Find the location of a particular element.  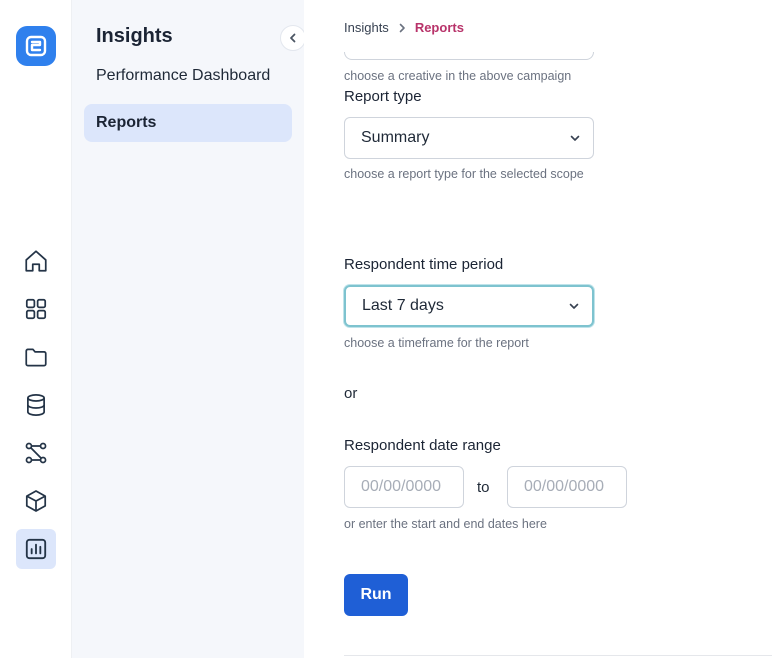

breadcrumb-insights: Insights is located at coordinates (366, 27).